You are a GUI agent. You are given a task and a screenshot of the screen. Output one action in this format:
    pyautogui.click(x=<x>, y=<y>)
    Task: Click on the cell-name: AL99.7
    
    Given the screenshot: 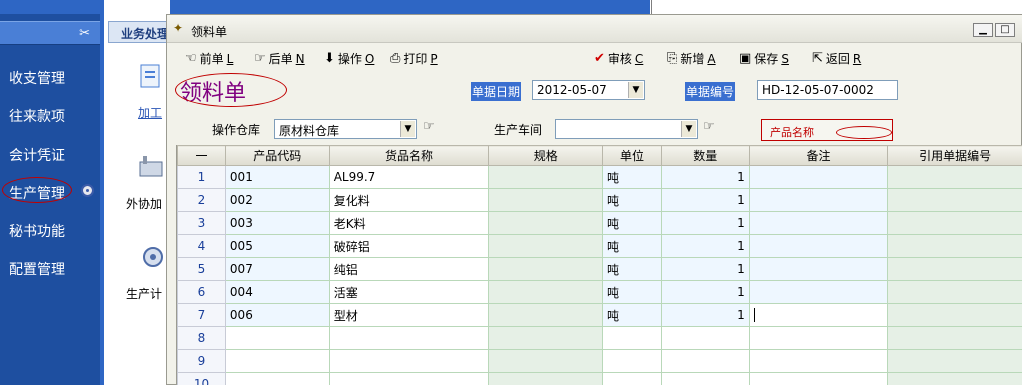 What is the action you would take?
    pyautogui.click(x=409, y=177)
    